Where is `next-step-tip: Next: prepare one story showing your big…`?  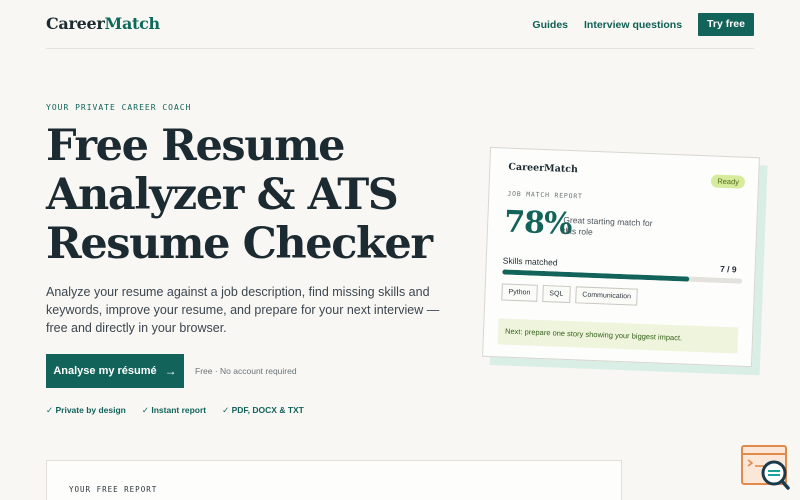 next-step-tip: Next: prepare one story showing your big… is located at coordinates (618, 336).